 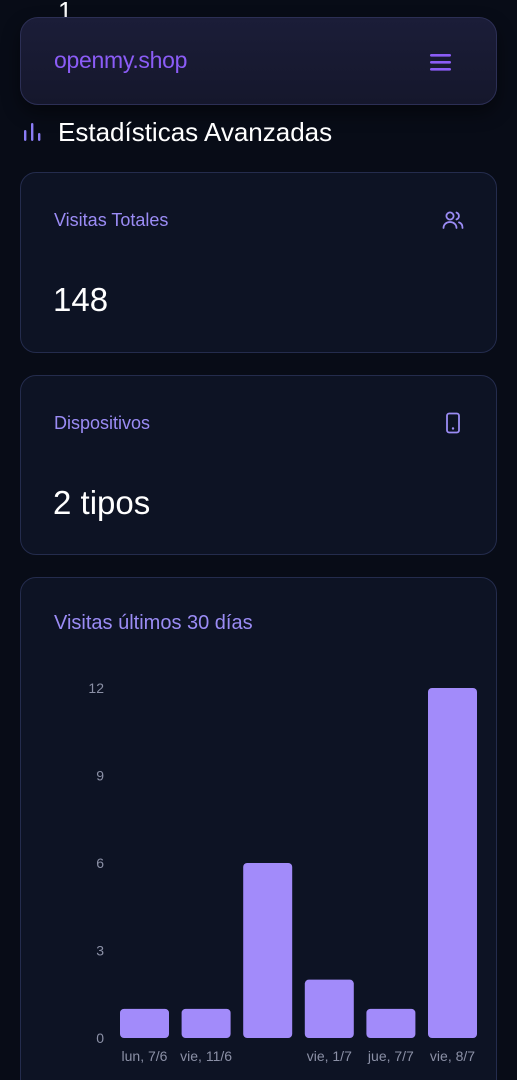 I want to click on y-tick-label: 9, so click(x=100, y=776).